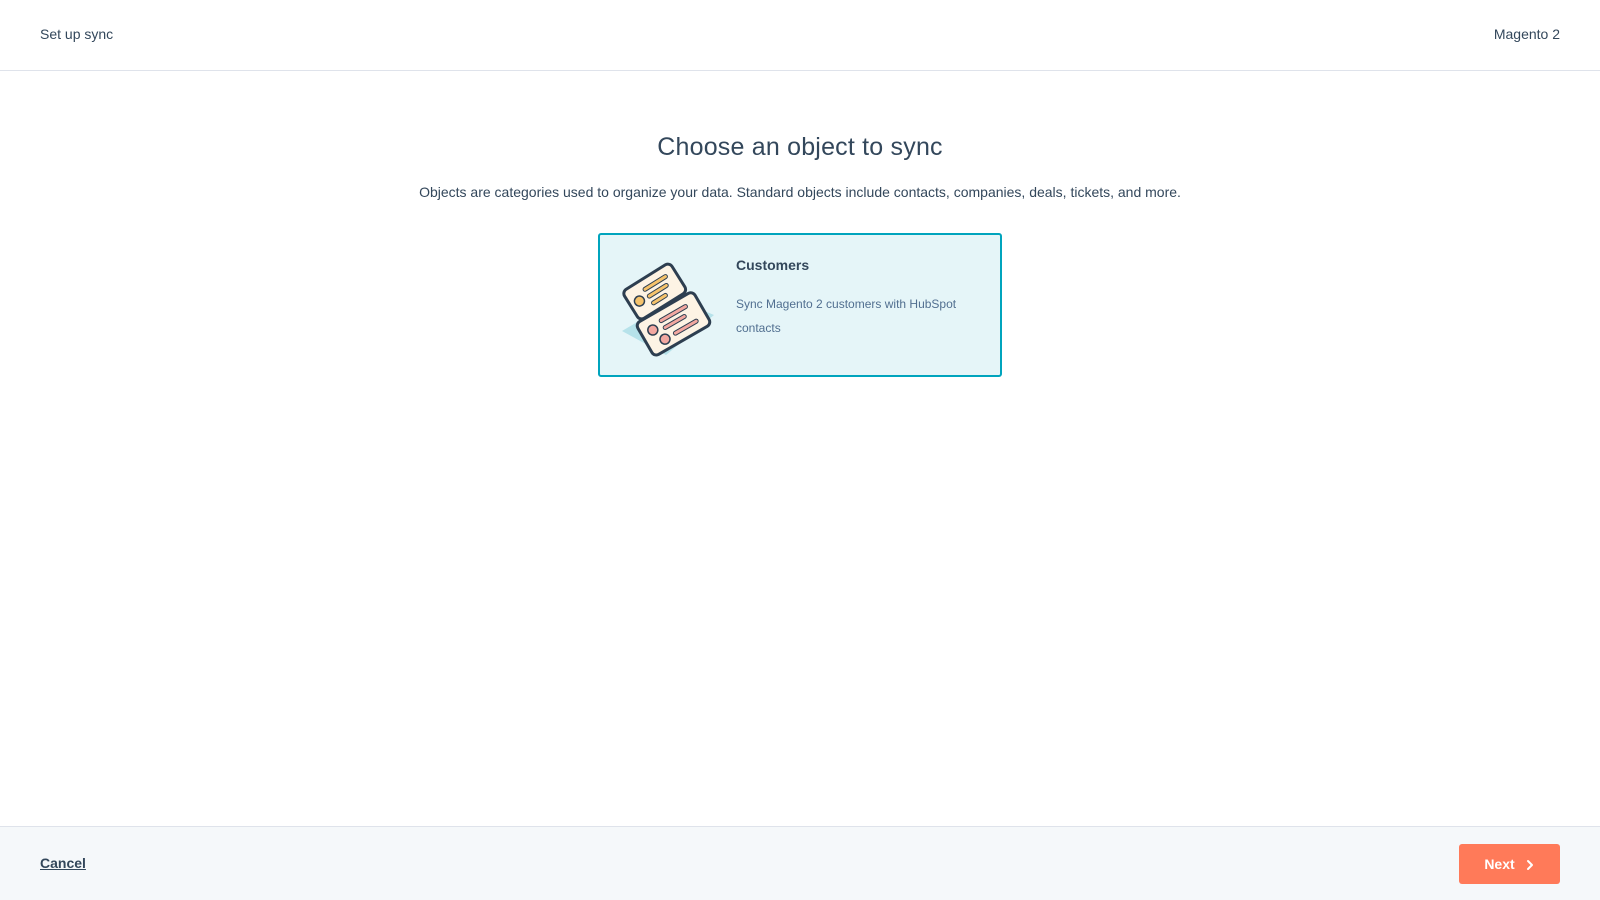 Image resolution: width=1600 pixels, height=900 pixels. I want to click on footer-bar: Cancel Next, so click(800, 863).